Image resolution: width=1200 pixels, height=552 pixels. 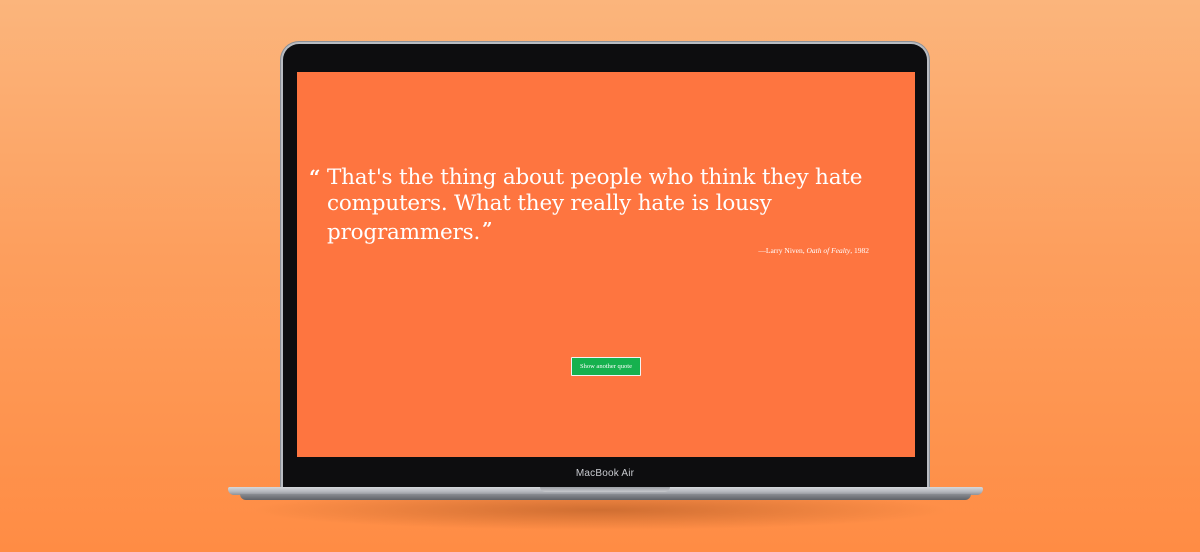 I want to click on attribution-year: , 1982, so click(x=859, y=250).